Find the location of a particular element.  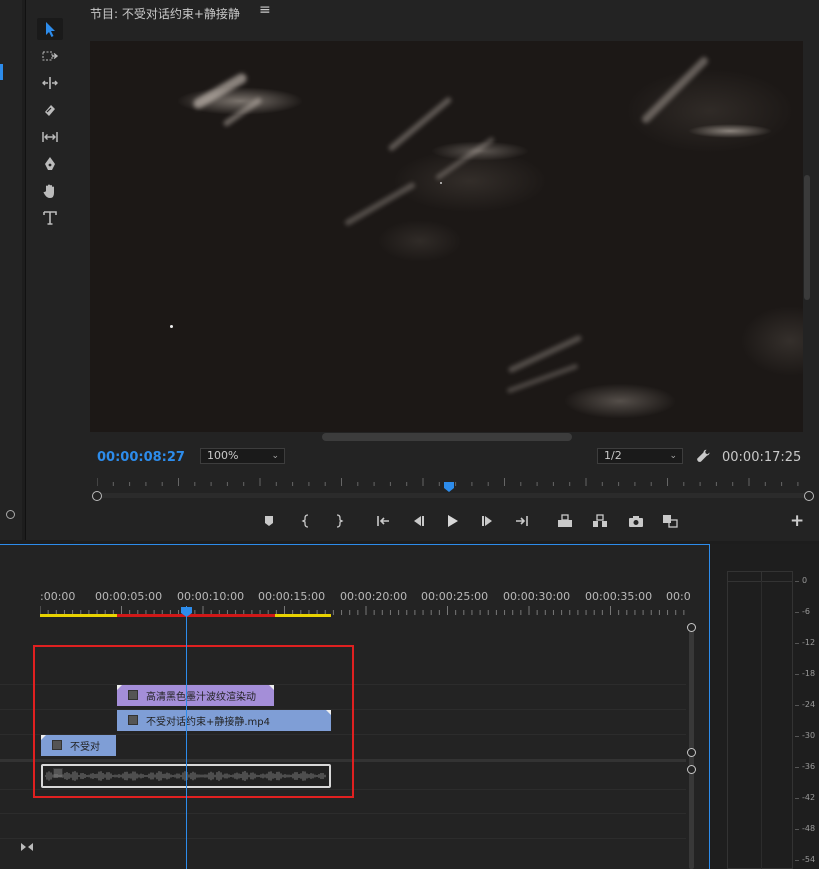

step-back-button is located at coordinates (418, 521).